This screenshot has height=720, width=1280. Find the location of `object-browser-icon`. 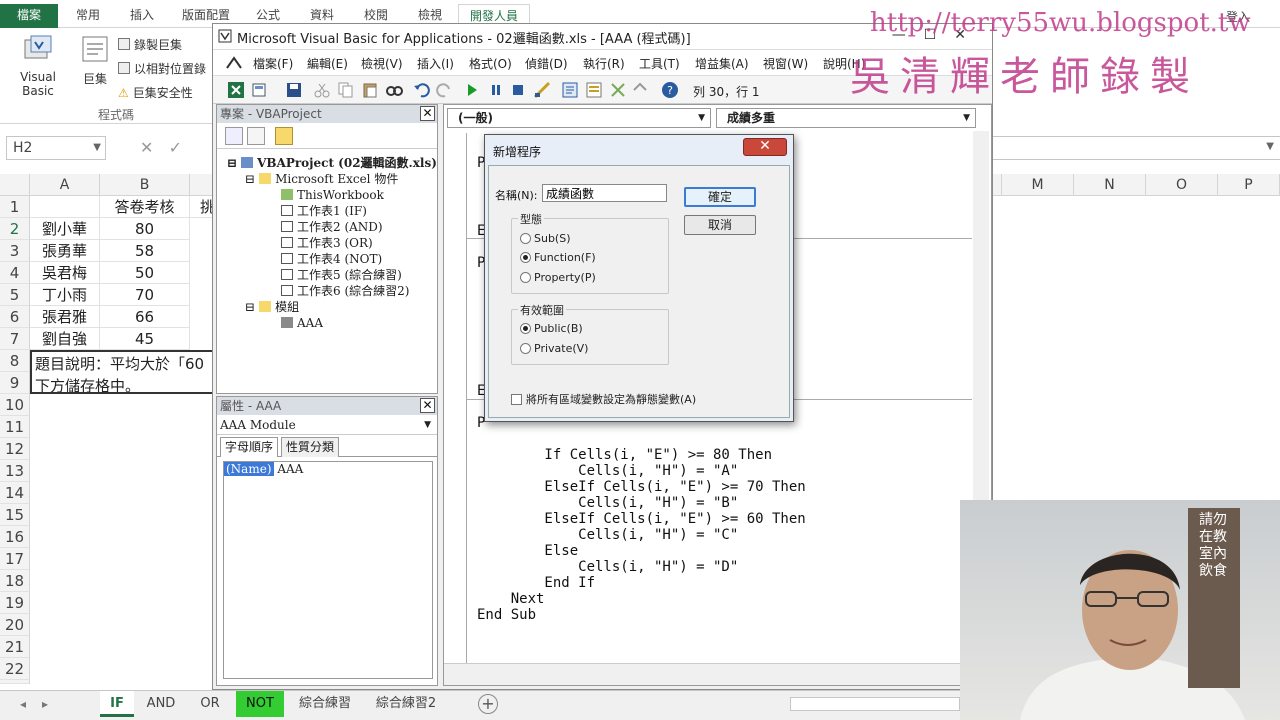

object-browser-icon is located at coordinates (618, 90).